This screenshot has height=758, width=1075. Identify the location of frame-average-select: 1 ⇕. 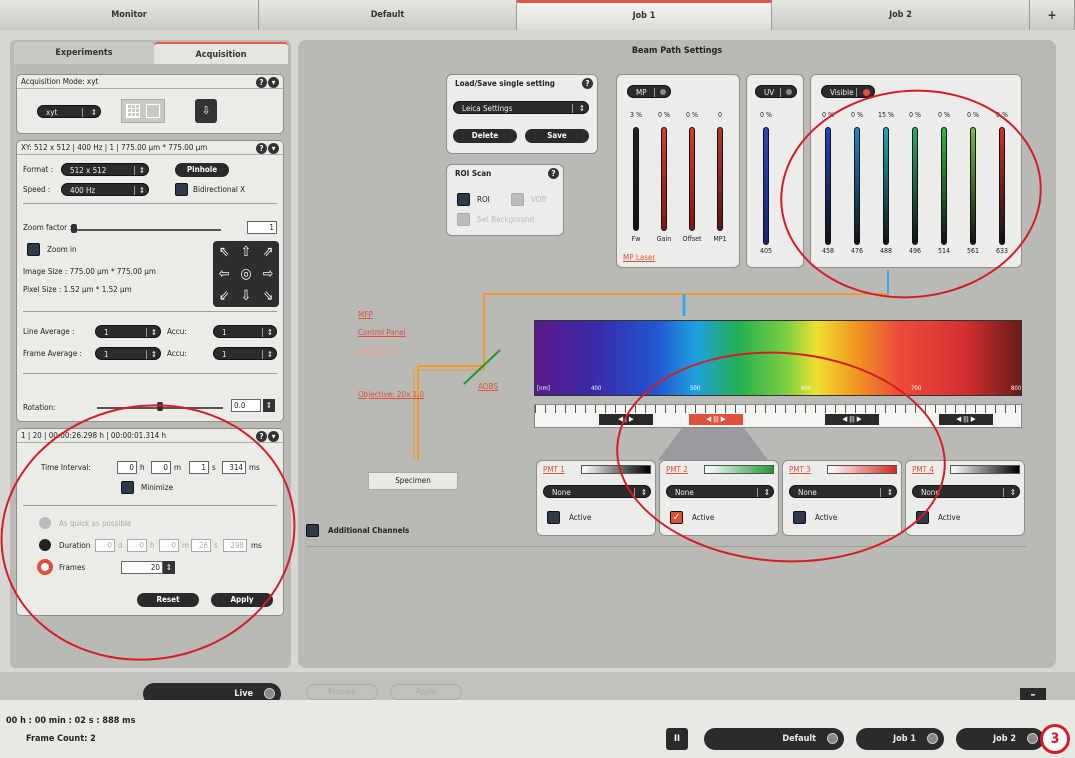
(128, 353).